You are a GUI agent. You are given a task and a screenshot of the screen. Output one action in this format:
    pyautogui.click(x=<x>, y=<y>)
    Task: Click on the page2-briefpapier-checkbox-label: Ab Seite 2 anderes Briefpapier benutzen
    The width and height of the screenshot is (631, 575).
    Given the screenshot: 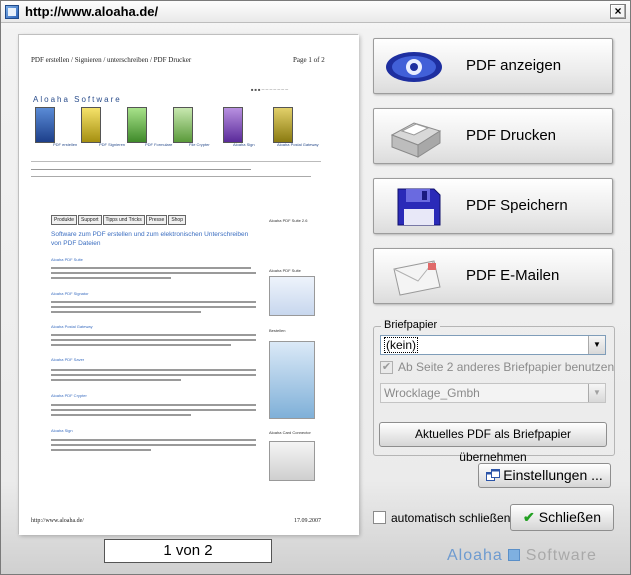 What is the action you would take?
    pyautogui.click(x=506, y=367)
    